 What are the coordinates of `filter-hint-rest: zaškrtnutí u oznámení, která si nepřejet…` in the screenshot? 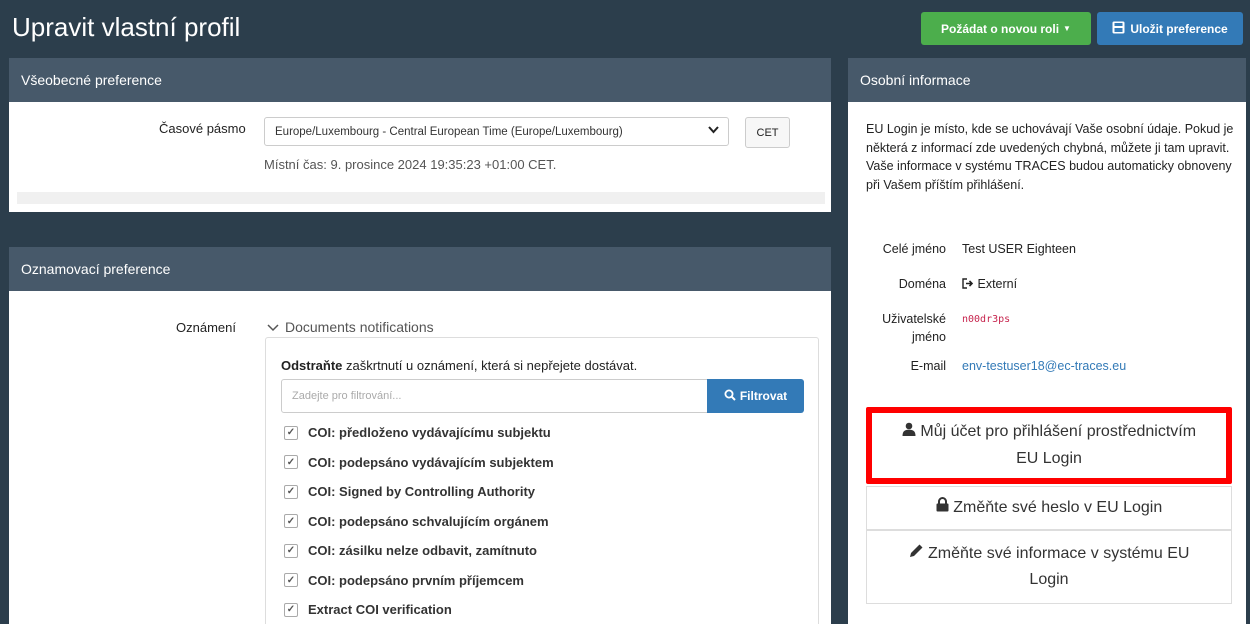 It's located at (492, 365).